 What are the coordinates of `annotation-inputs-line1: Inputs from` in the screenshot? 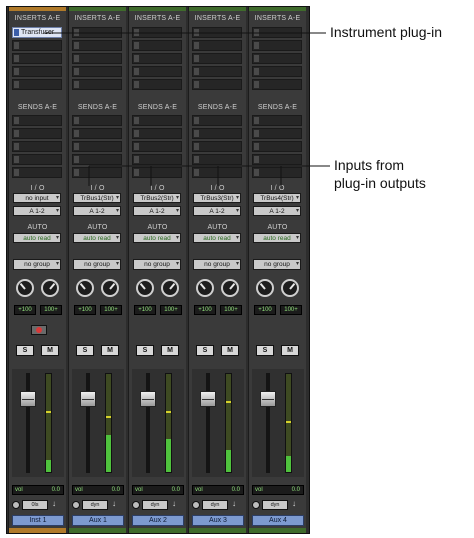 It's located at (369, 165).